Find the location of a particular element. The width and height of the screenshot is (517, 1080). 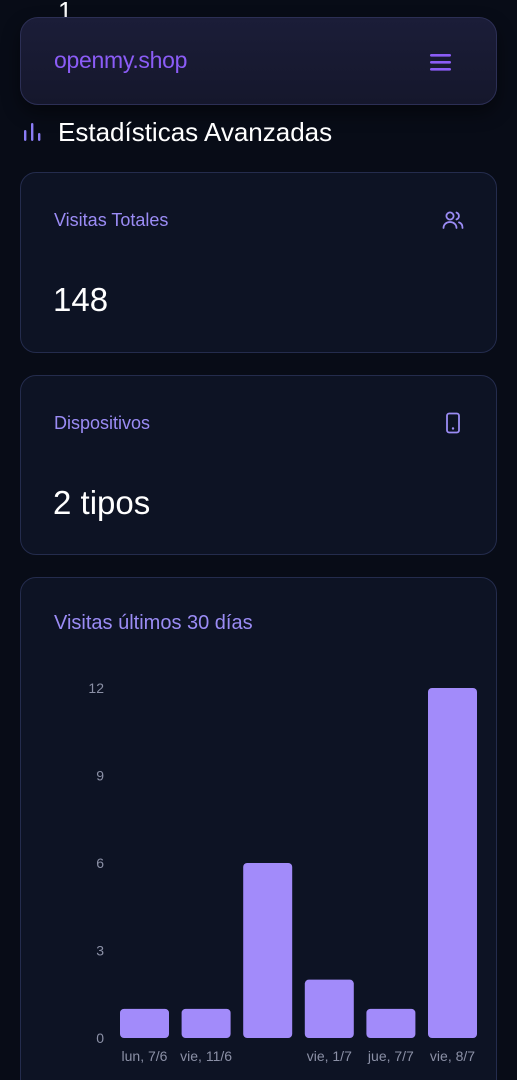

brand-logo: openmy.shop is located at coordinates (120, 60).